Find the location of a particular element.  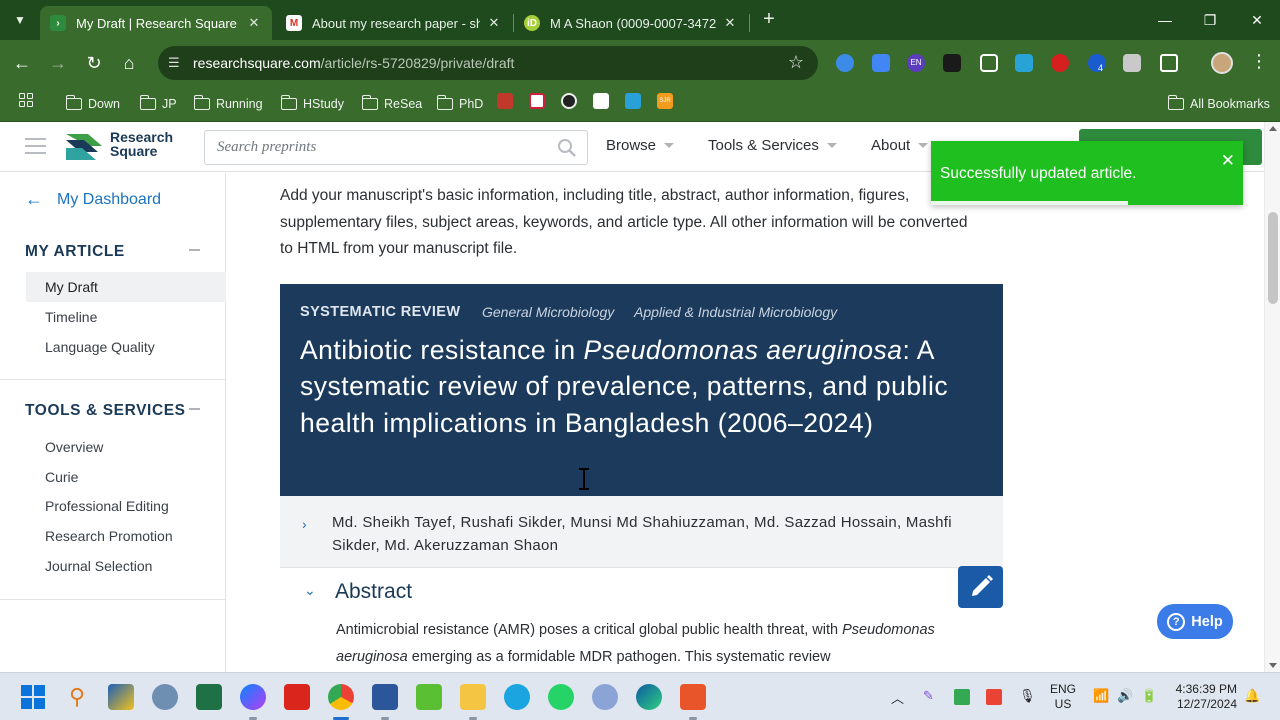

subject-area-tag: Applied & Industrial Microbiology is located at coordinates (735, 312).